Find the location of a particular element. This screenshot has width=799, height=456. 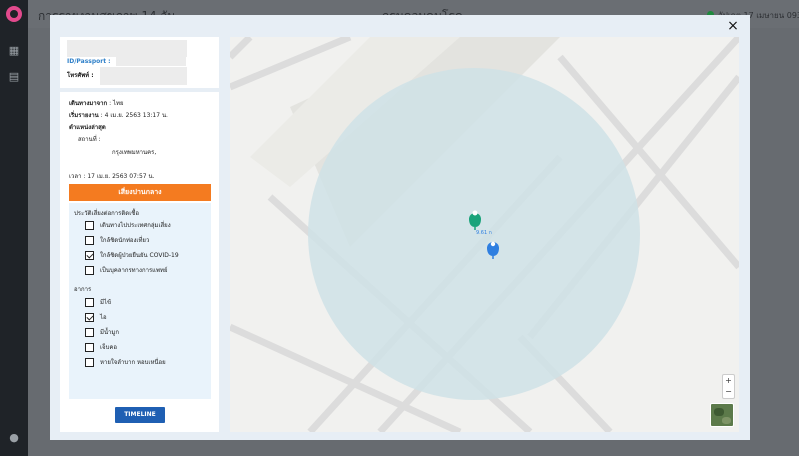

id-label: ID/Passport : is located at coordinates (89, 61).